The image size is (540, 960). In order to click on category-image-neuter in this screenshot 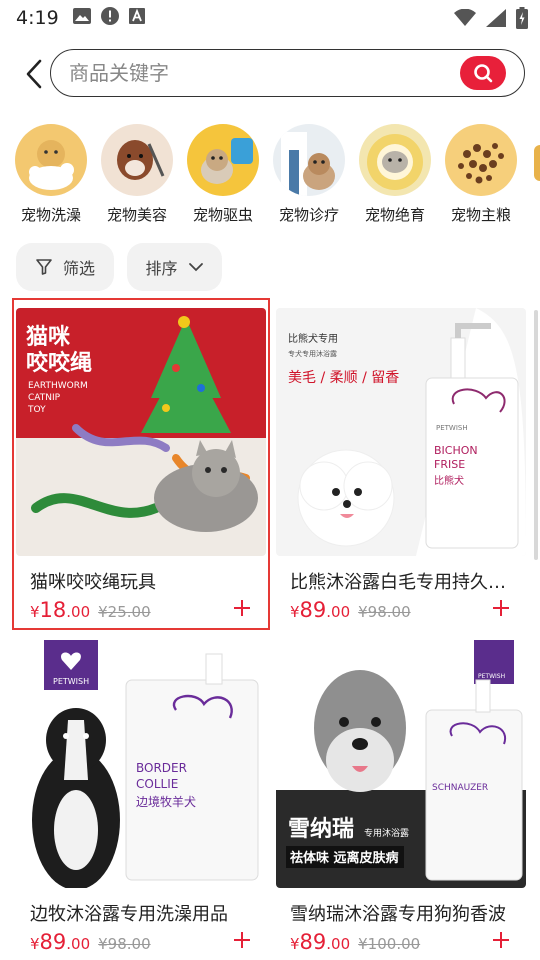, I will do `click(395, 160)`.